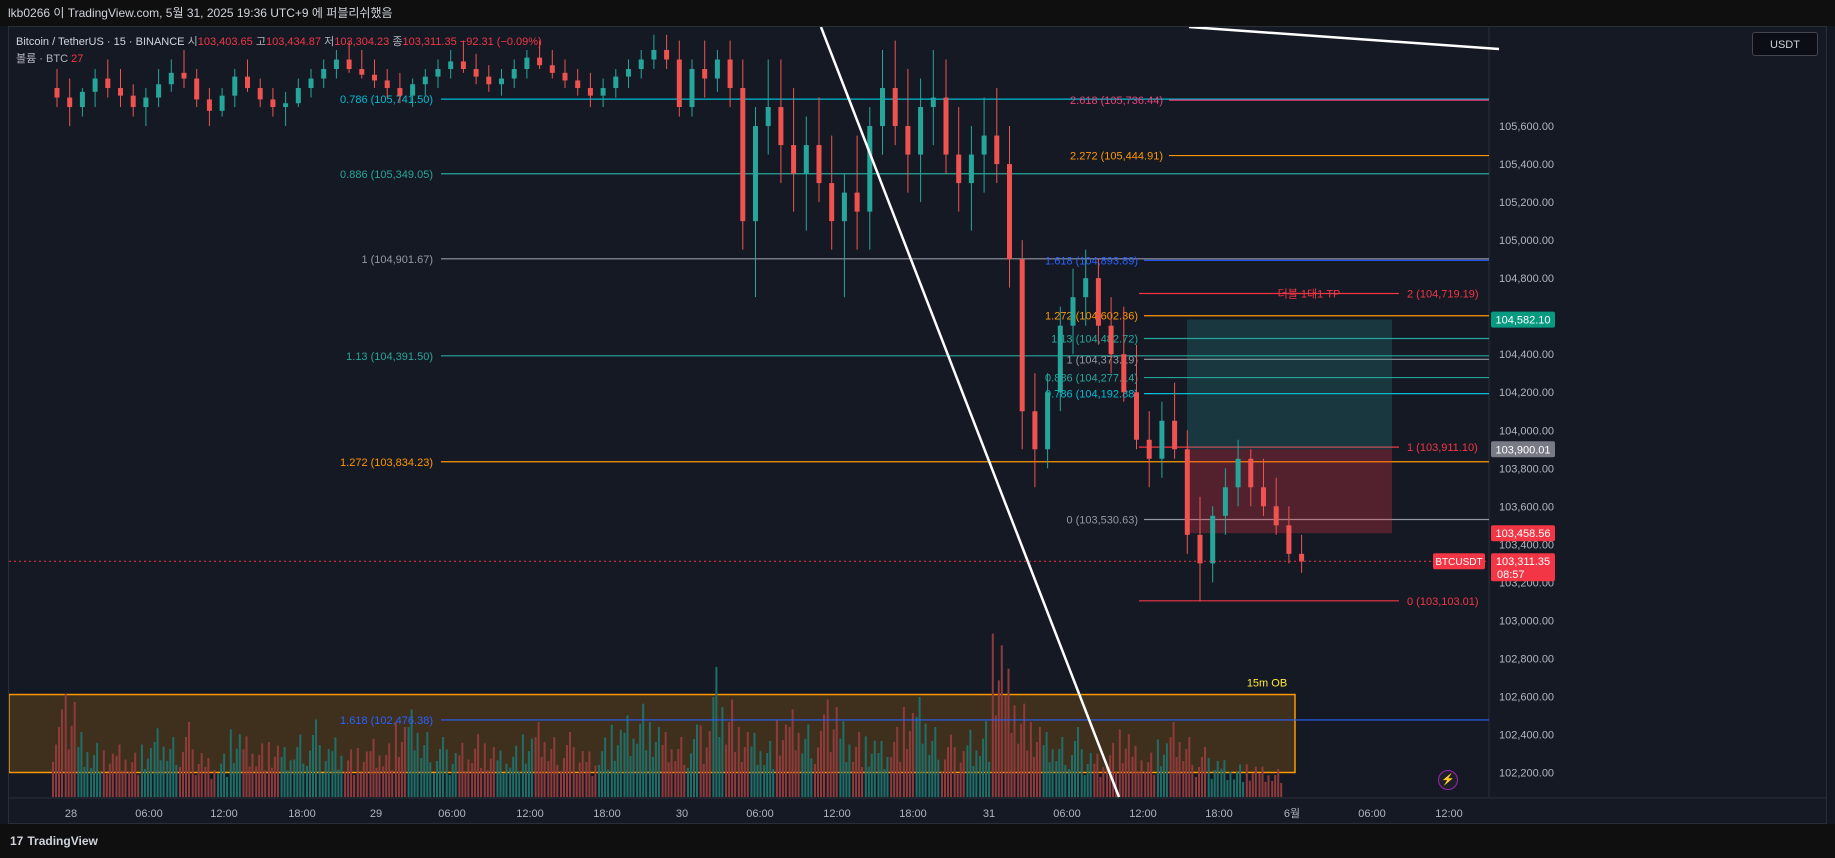 The image size is (1835, 858). What do you see at coordinates (192, 42) in the screenshot?
I see `open-label: 시` at bounding box center [192, 42].